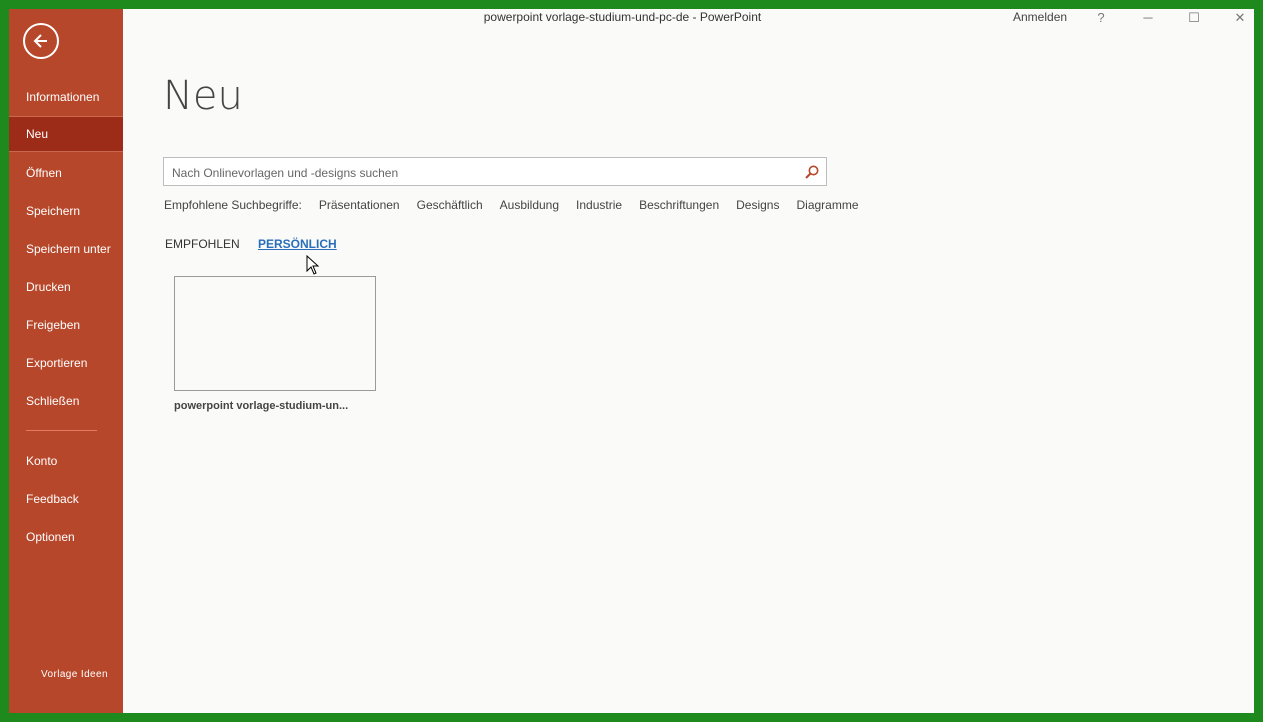 The height and width of the screenshot is (722, 1263). I want to click on sidebar-divider, so click(61, 430).